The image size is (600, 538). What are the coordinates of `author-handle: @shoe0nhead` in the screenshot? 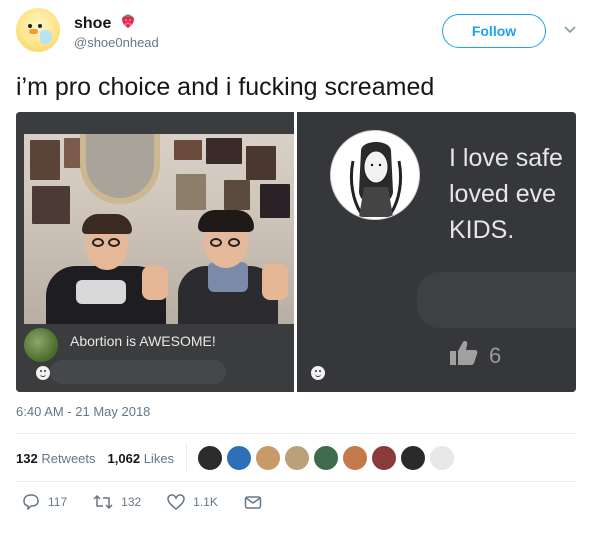 It's located at (116, 42).